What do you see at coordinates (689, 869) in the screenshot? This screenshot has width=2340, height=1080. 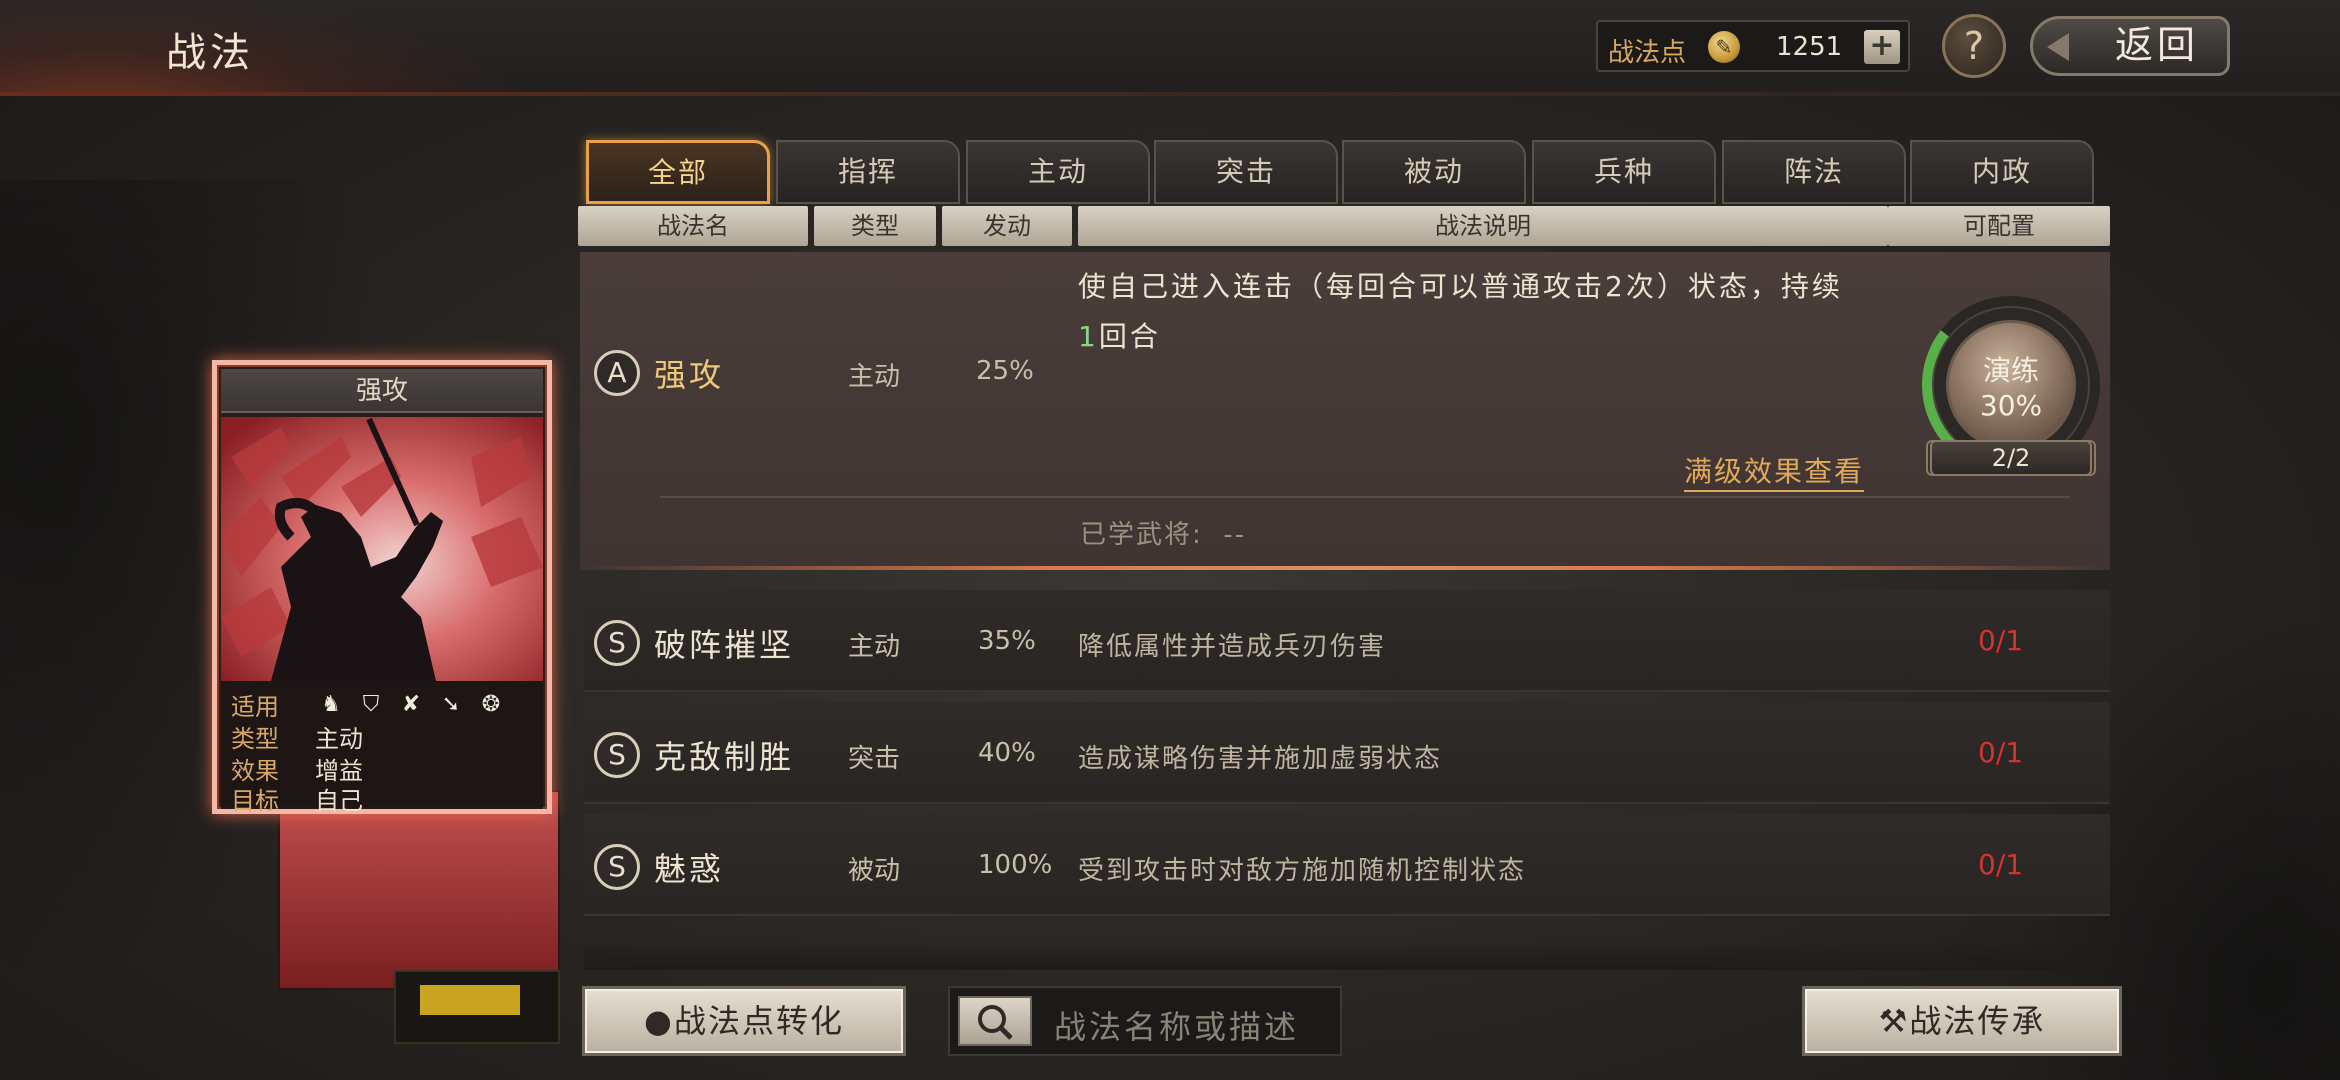 I see `skill-name: 魅惑` at bounding box center [689, 869].